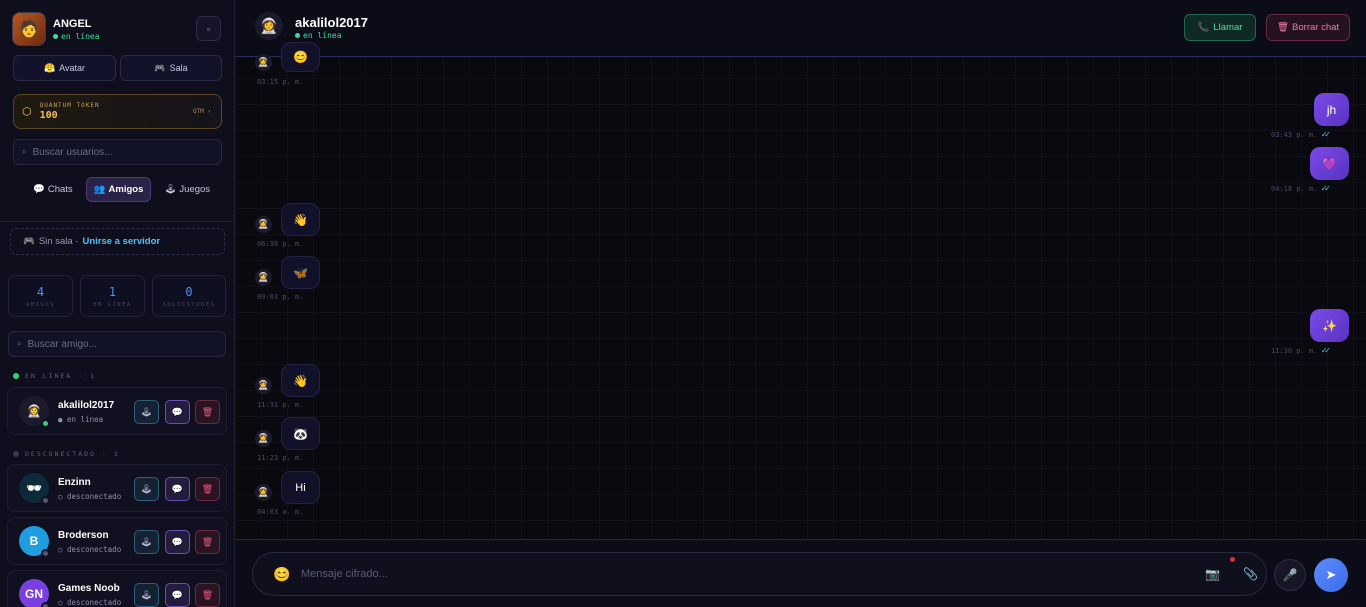 The height and width of the screenshot is (607, 1366). Describe the element at coordinates (1329, 163) in the screenshot. I see `message-bubble: 💜` at that location.